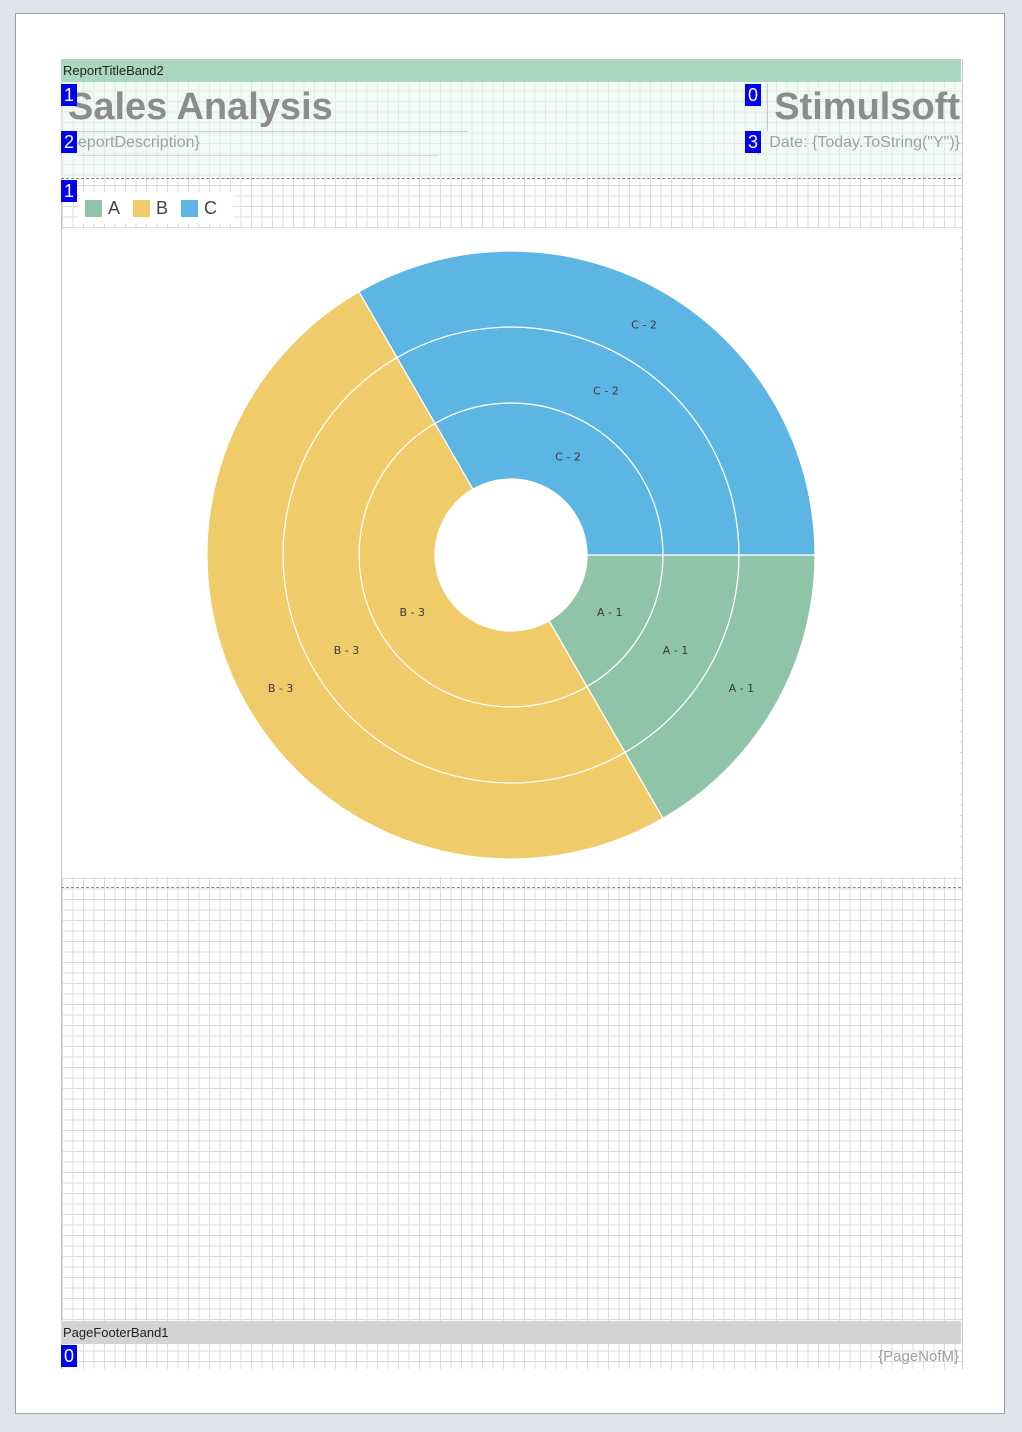 The image size is (1022, 1432). What do you see at coordinates (347, 650) in the screenshot?
I see `sunburst-label-b-ring-2: B - 3` at bounding box center [347, 650].